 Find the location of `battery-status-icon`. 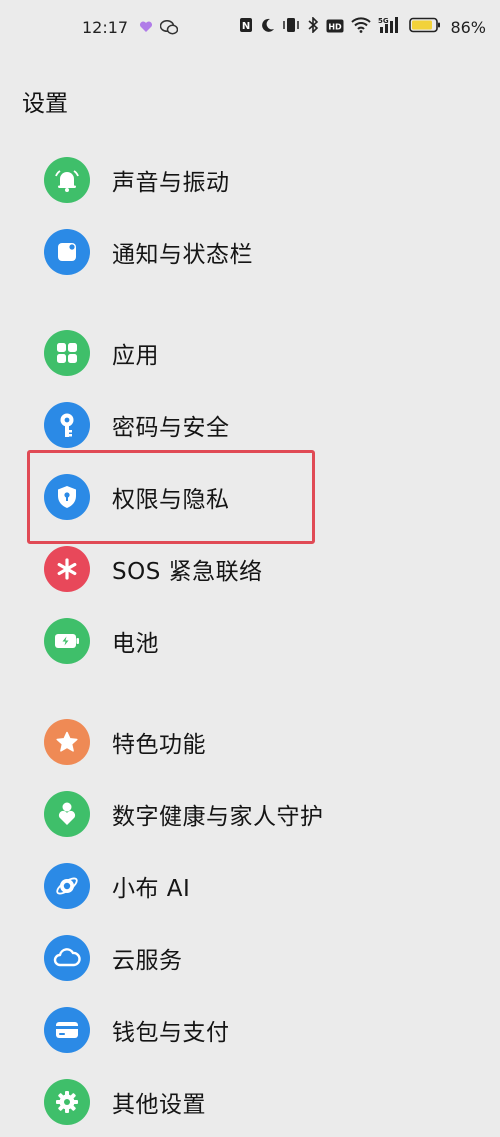

battery-status-icon is located at coordinates (425, 27).